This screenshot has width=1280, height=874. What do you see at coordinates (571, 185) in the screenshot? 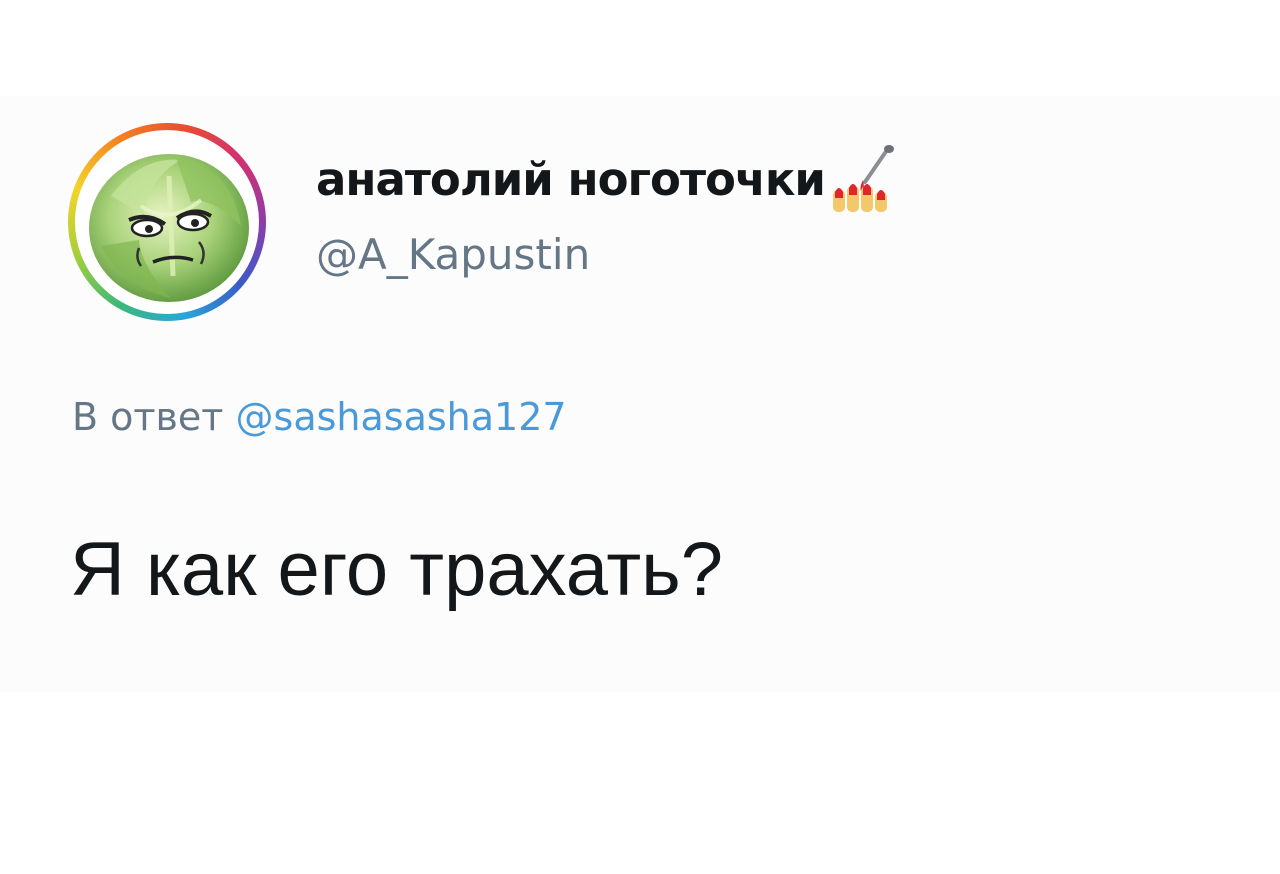
I see `display-name: анатолий ноготочки` at bounding box center [571, 185].